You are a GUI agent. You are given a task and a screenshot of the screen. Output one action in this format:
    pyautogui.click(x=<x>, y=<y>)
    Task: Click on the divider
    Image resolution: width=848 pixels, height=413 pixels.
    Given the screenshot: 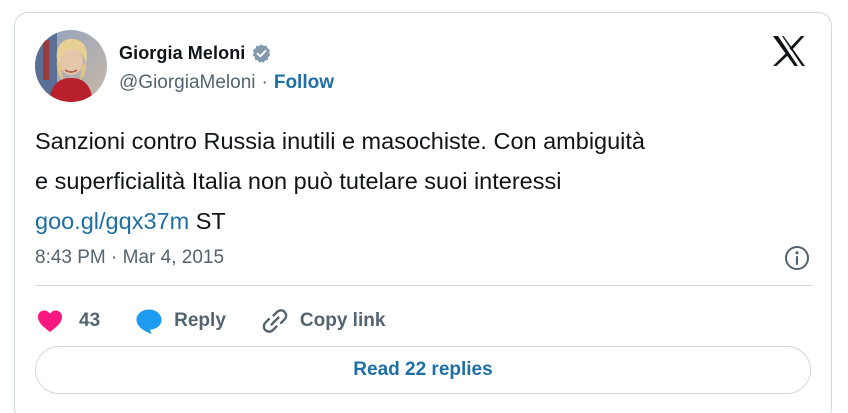 What is the action you would take?
    pyautogui.click(x=424, y=285)
    